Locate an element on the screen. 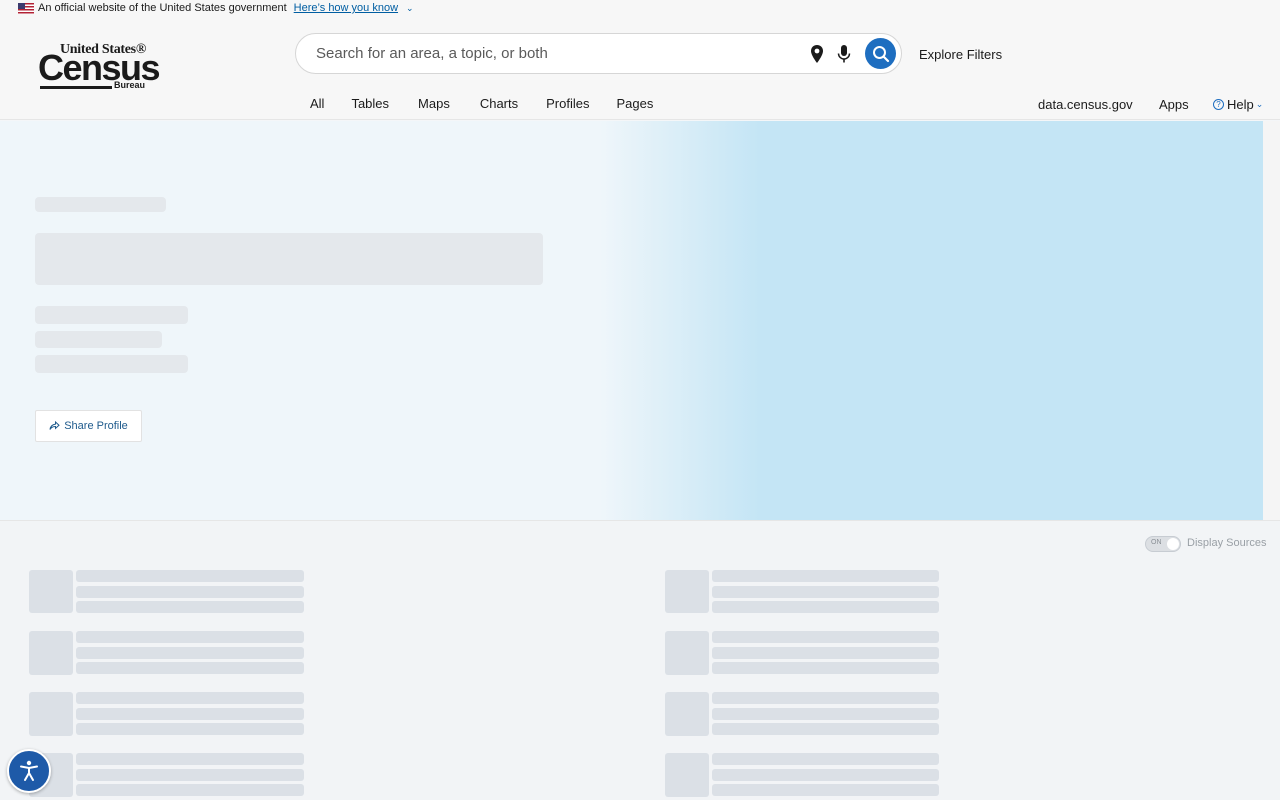 The width and height of the screenshot is (1280, 800). share-icon is located at coordinates (54, 425).